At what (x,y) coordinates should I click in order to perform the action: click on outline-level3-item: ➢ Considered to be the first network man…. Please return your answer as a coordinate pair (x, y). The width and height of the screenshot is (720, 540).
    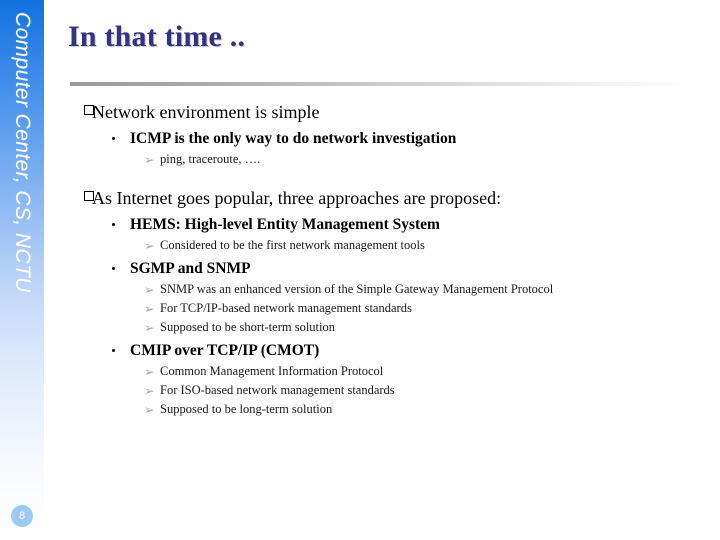
    Looking at the image, I should click on (382, 245).